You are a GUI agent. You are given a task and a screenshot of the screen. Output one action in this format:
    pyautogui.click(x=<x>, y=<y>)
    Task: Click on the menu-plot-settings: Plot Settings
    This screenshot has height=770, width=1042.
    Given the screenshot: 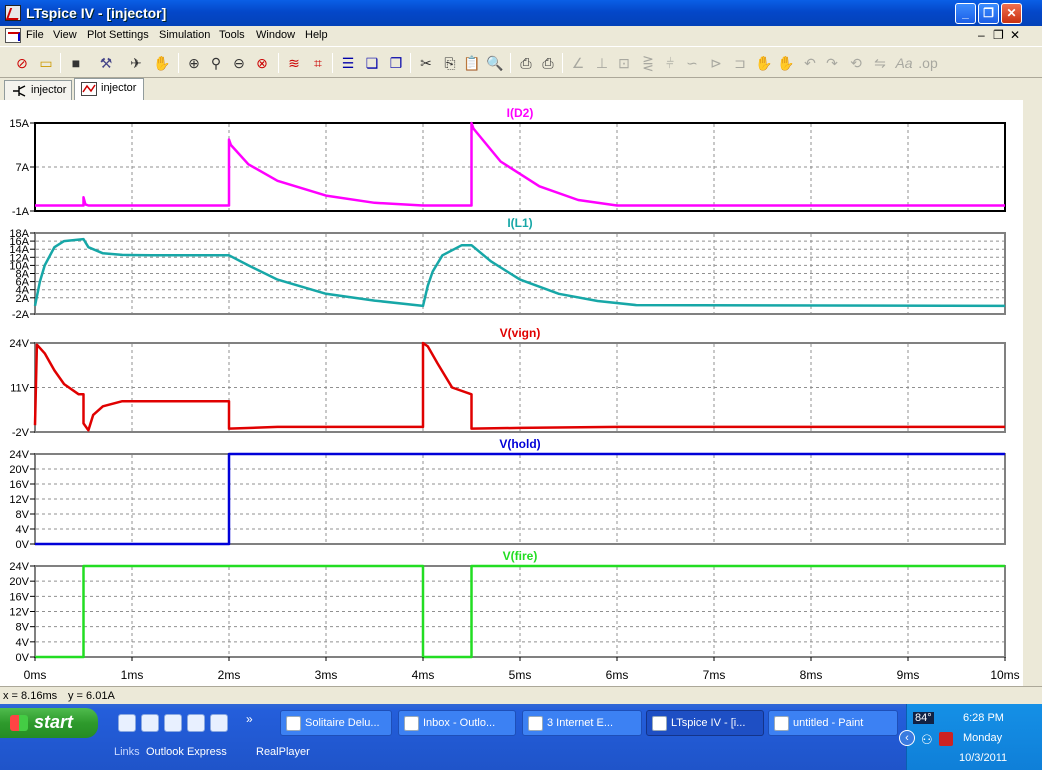 What is the action you would take?
    pyautogui.click(x=118, y=35)
    